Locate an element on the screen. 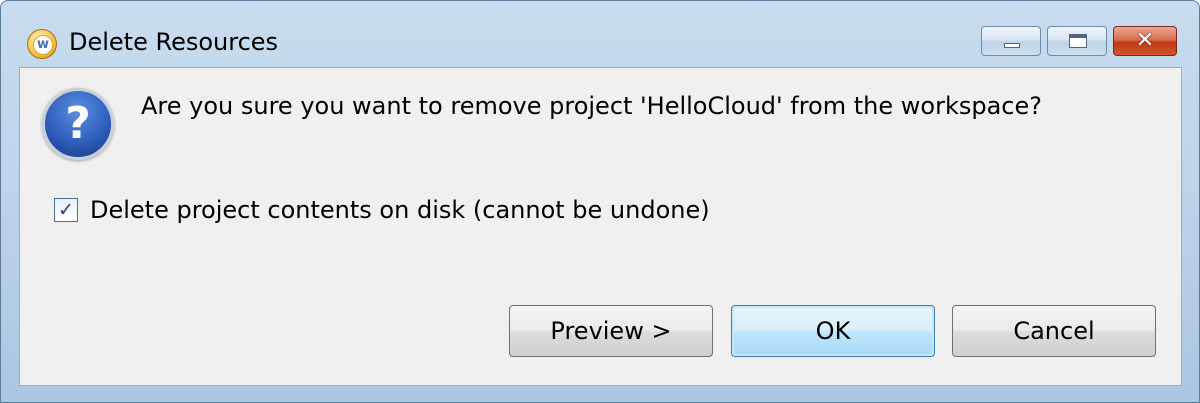 The height and width of the screenshot is (403, 1200). delete-contents-checkbox: ✓ is located at coordinates (66, 210).